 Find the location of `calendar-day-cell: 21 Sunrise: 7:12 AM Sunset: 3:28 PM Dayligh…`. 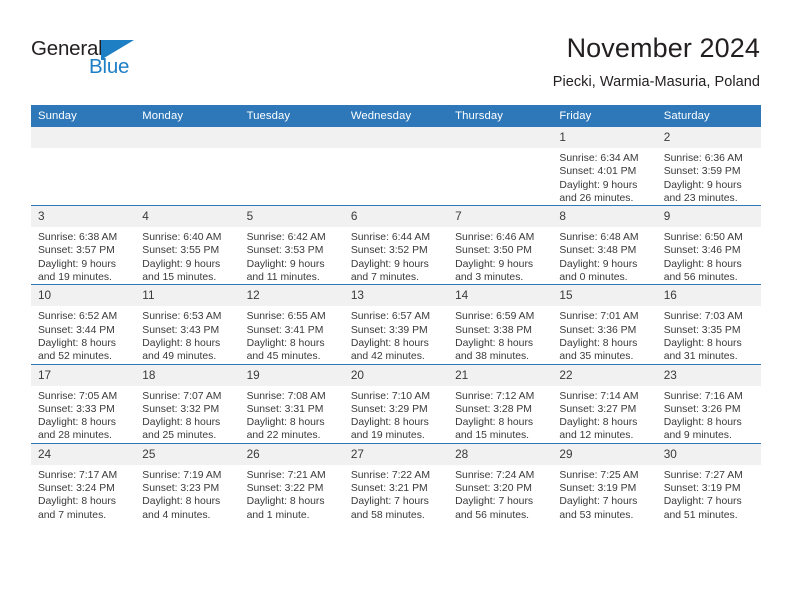

calendar-day-cell: 21 Sunrise: 7:12 AM Sunset: 3:28 PM Dayligh… is located at coordinates (500, 403).